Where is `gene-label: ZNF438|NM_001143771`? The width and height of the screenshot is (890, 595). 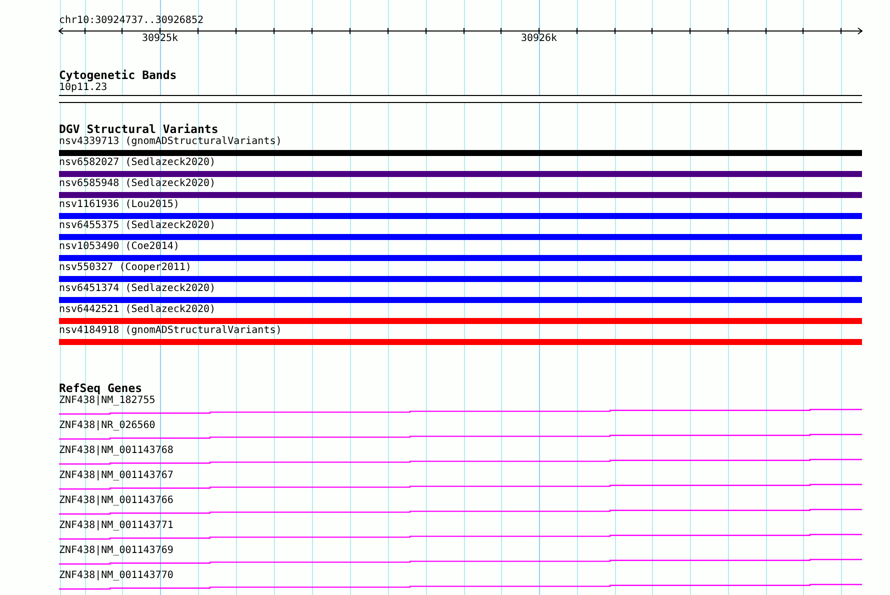
gene-label: ZNF438|NM_001143771 is located at coordinates (116, 526).